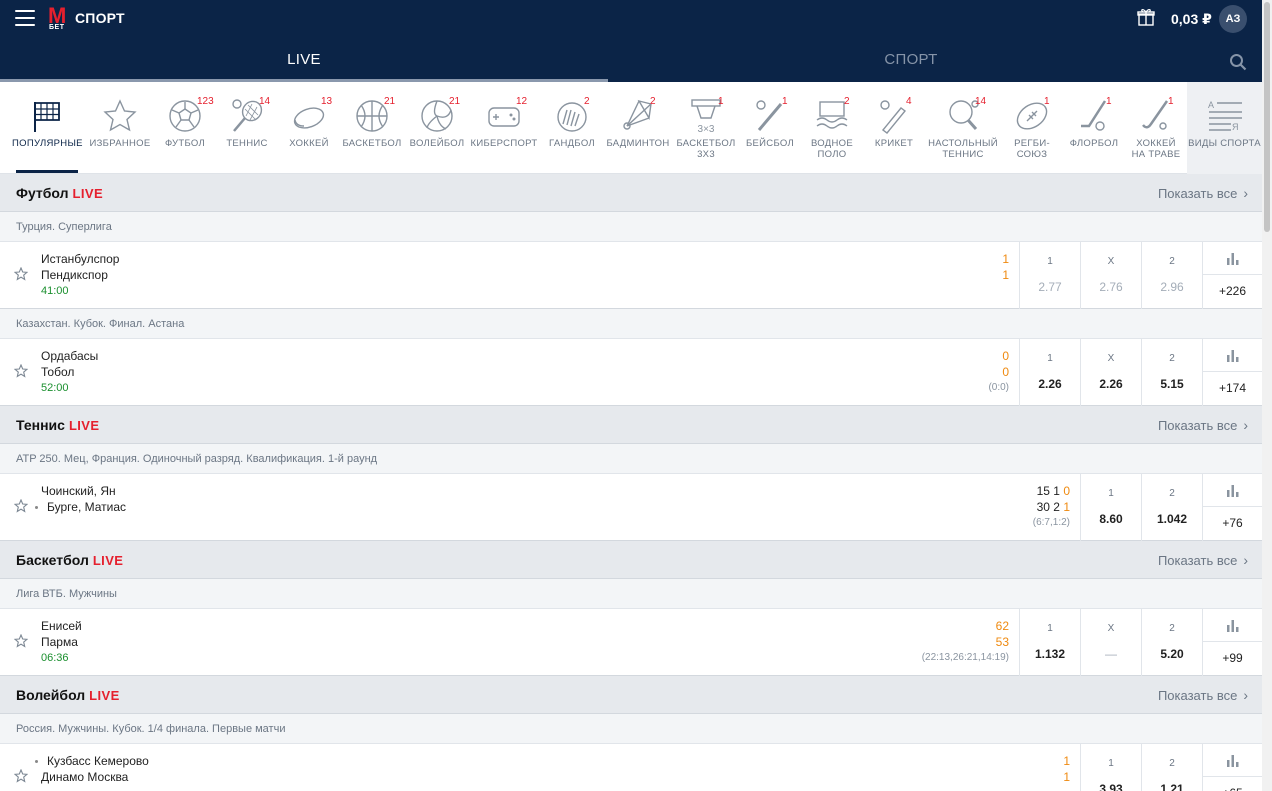 The image size is (1272, 791). What do you see at coordinates (770, 128) in the screenshot?
I see `sport-tab-baseball: 1 БЕЙСБОЛ` at bounding box center [770, 128].